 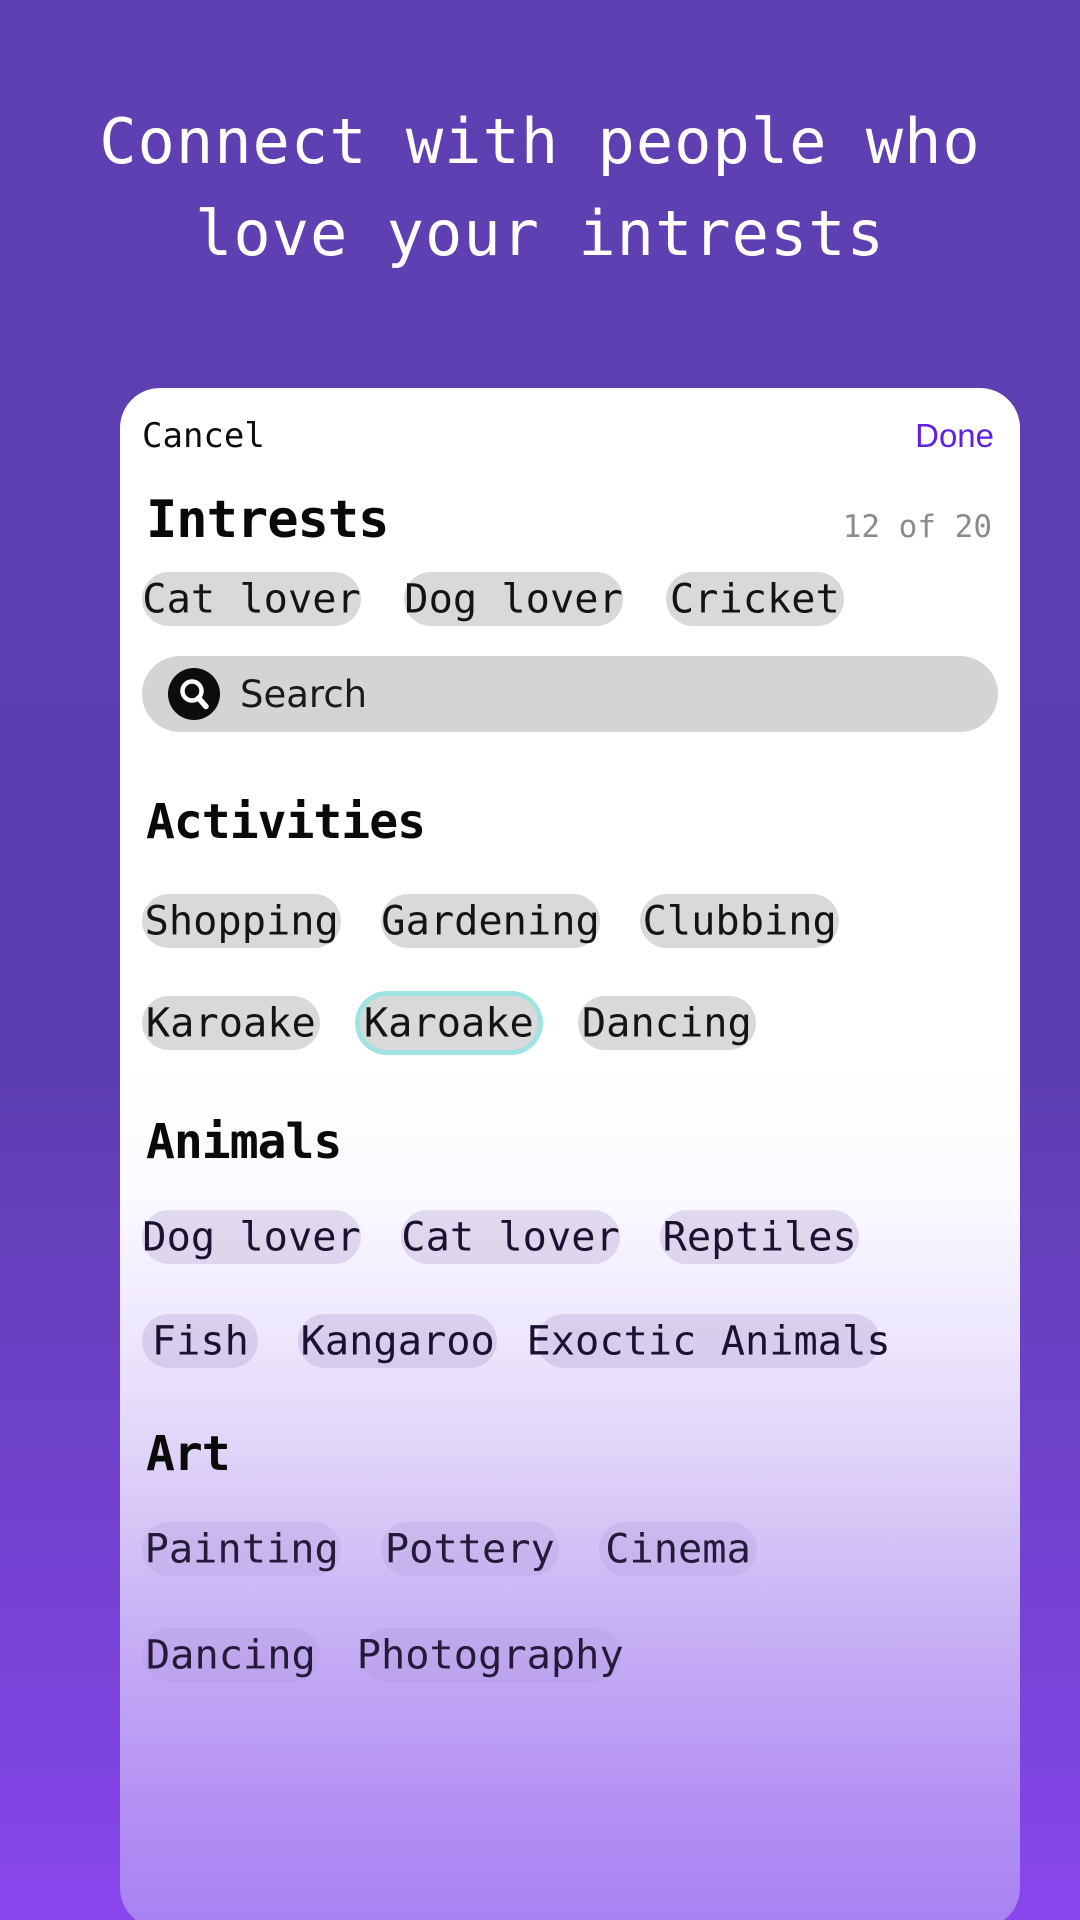 I want to click on search-placeholder: Search, so click(x=304, y=694).